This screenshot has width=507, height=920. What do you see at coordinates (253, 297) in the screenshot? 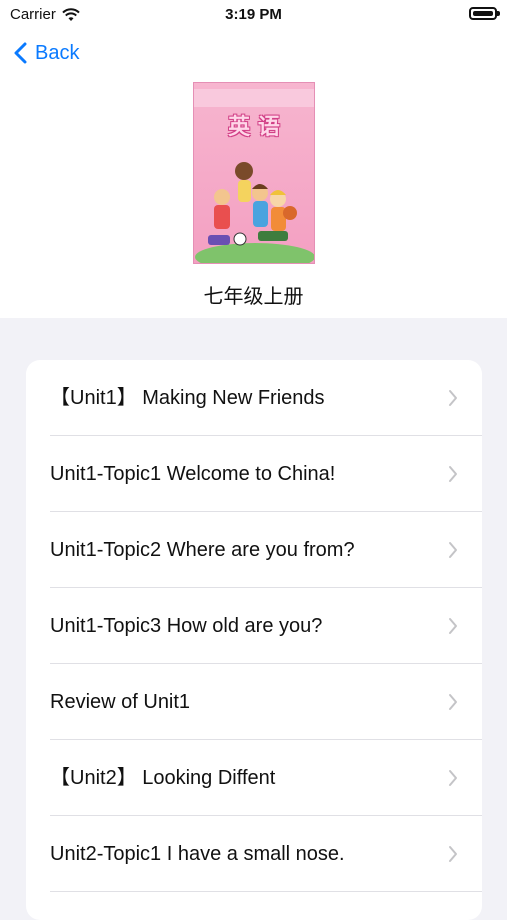
I see `book-title: 七年级上册` at bounding box center [253, 297].